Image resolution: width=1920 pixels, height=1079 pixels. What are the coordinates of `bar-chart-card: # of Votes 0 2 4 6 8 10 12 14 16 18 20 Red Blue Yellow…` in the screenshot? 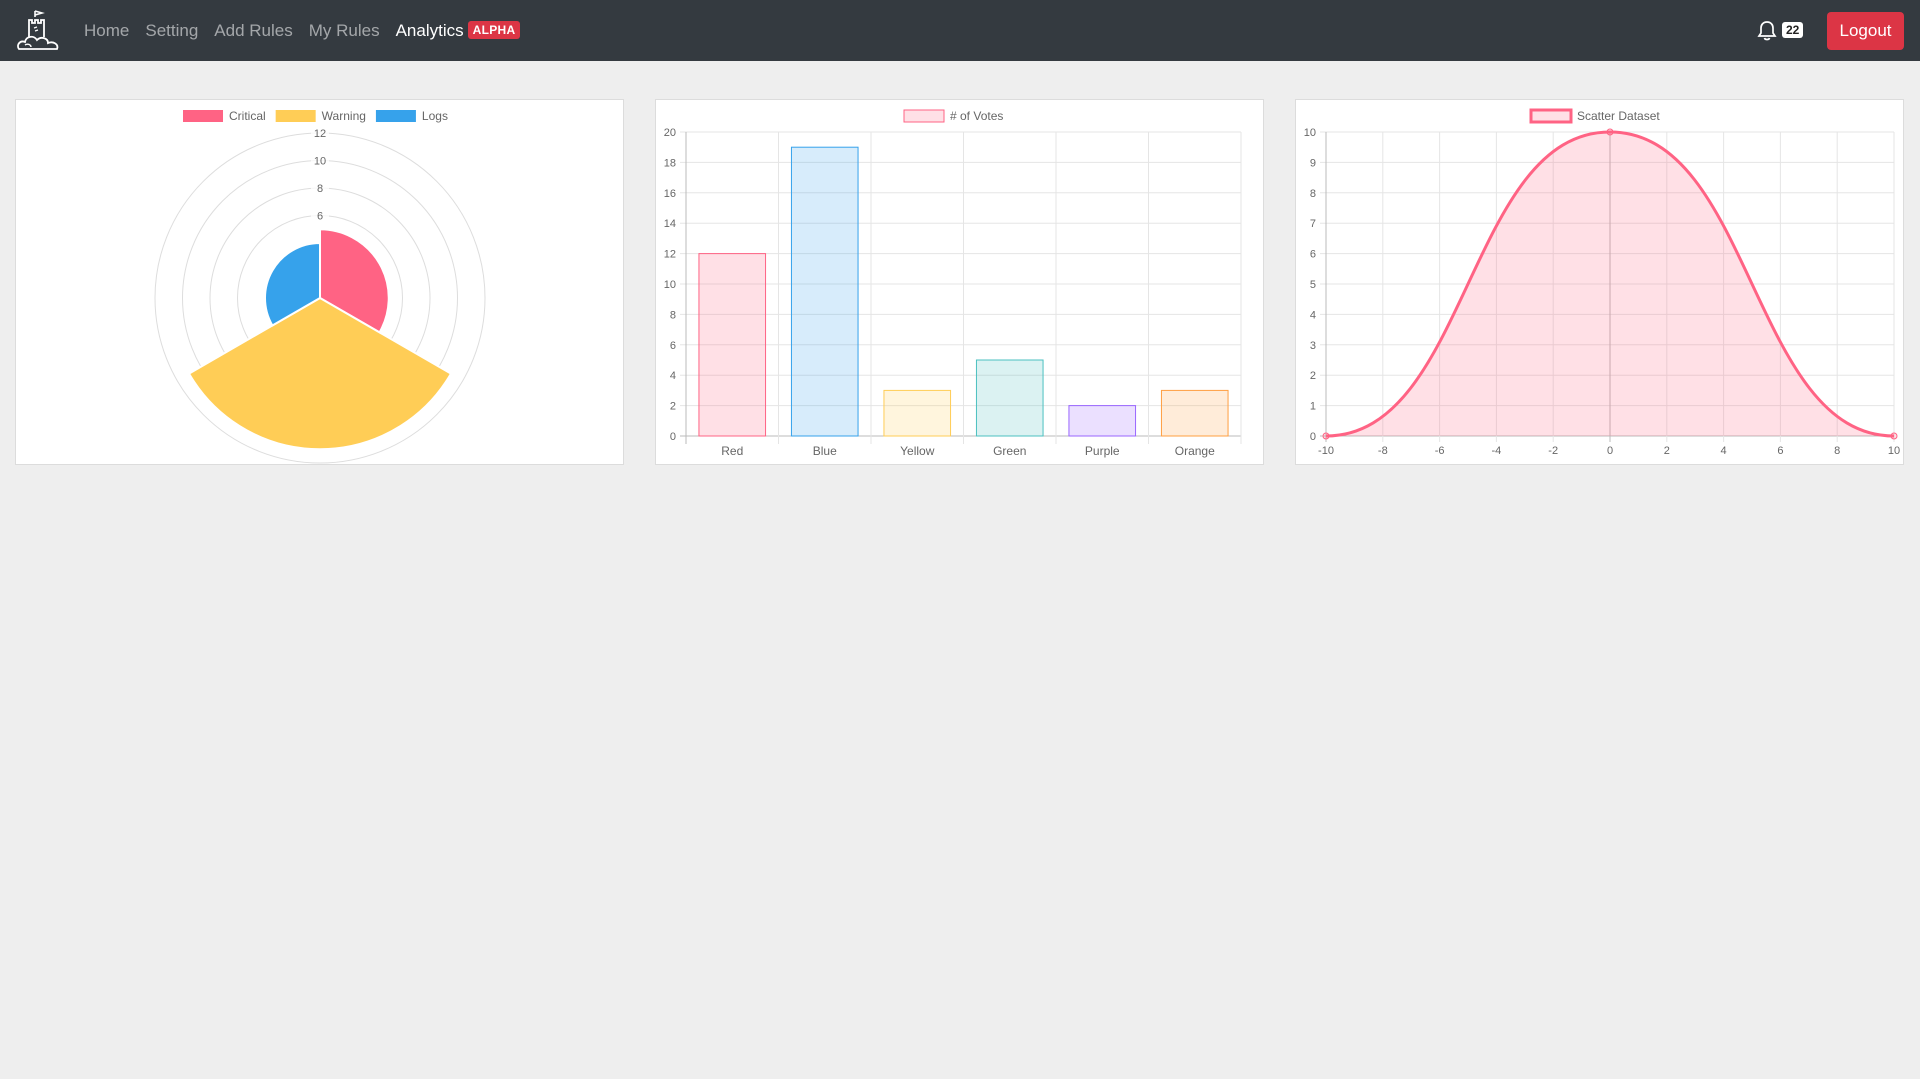 It's located at (959, 282).